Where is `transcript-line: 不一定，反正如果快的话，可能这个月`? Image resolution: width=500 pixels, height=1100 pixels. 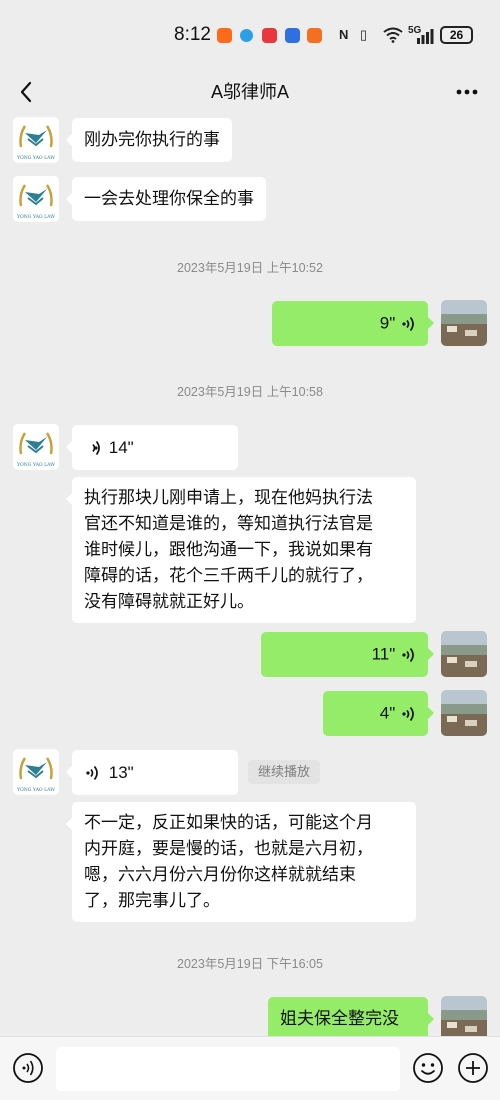 transcript-line: 不一定，反正如果快的话，可能这个月 is located at coordinates (228, 822).